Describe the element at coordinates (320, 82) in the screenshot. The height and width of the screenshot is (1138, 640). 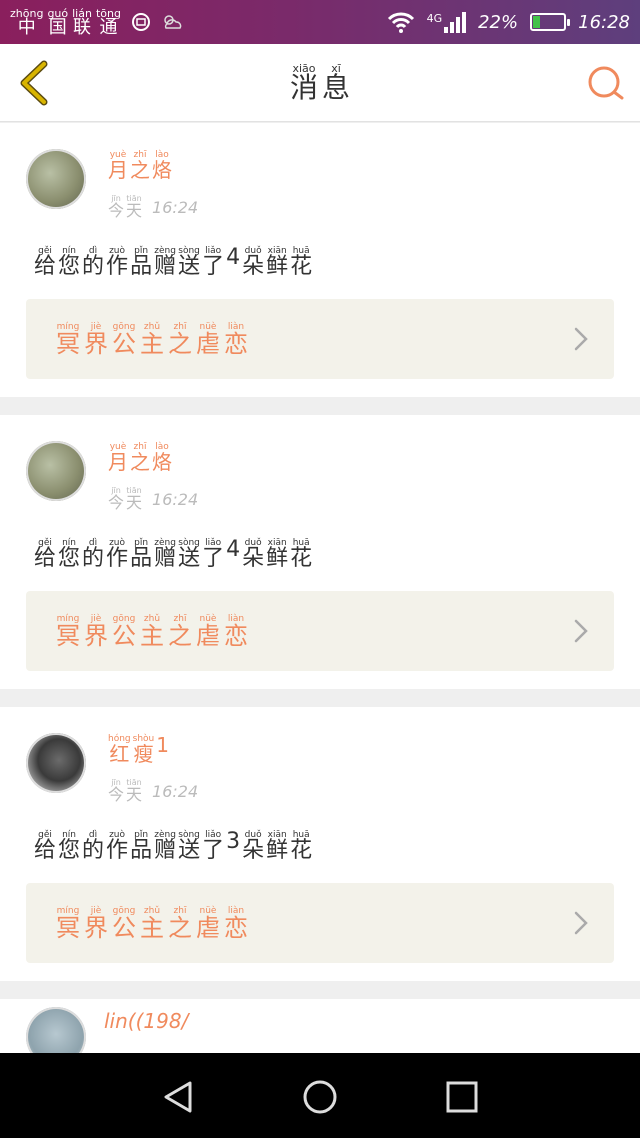
I see `page-title: xiāo 消 xī 息` at that location.